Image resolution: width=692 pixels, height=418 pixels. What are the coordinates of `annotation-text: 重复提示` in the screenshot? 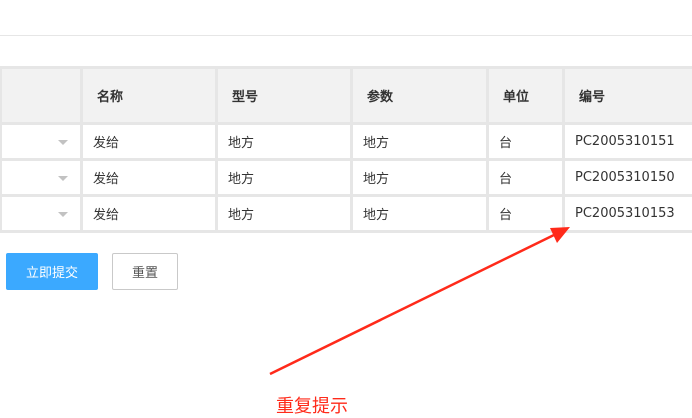 It's located at (312, 405).